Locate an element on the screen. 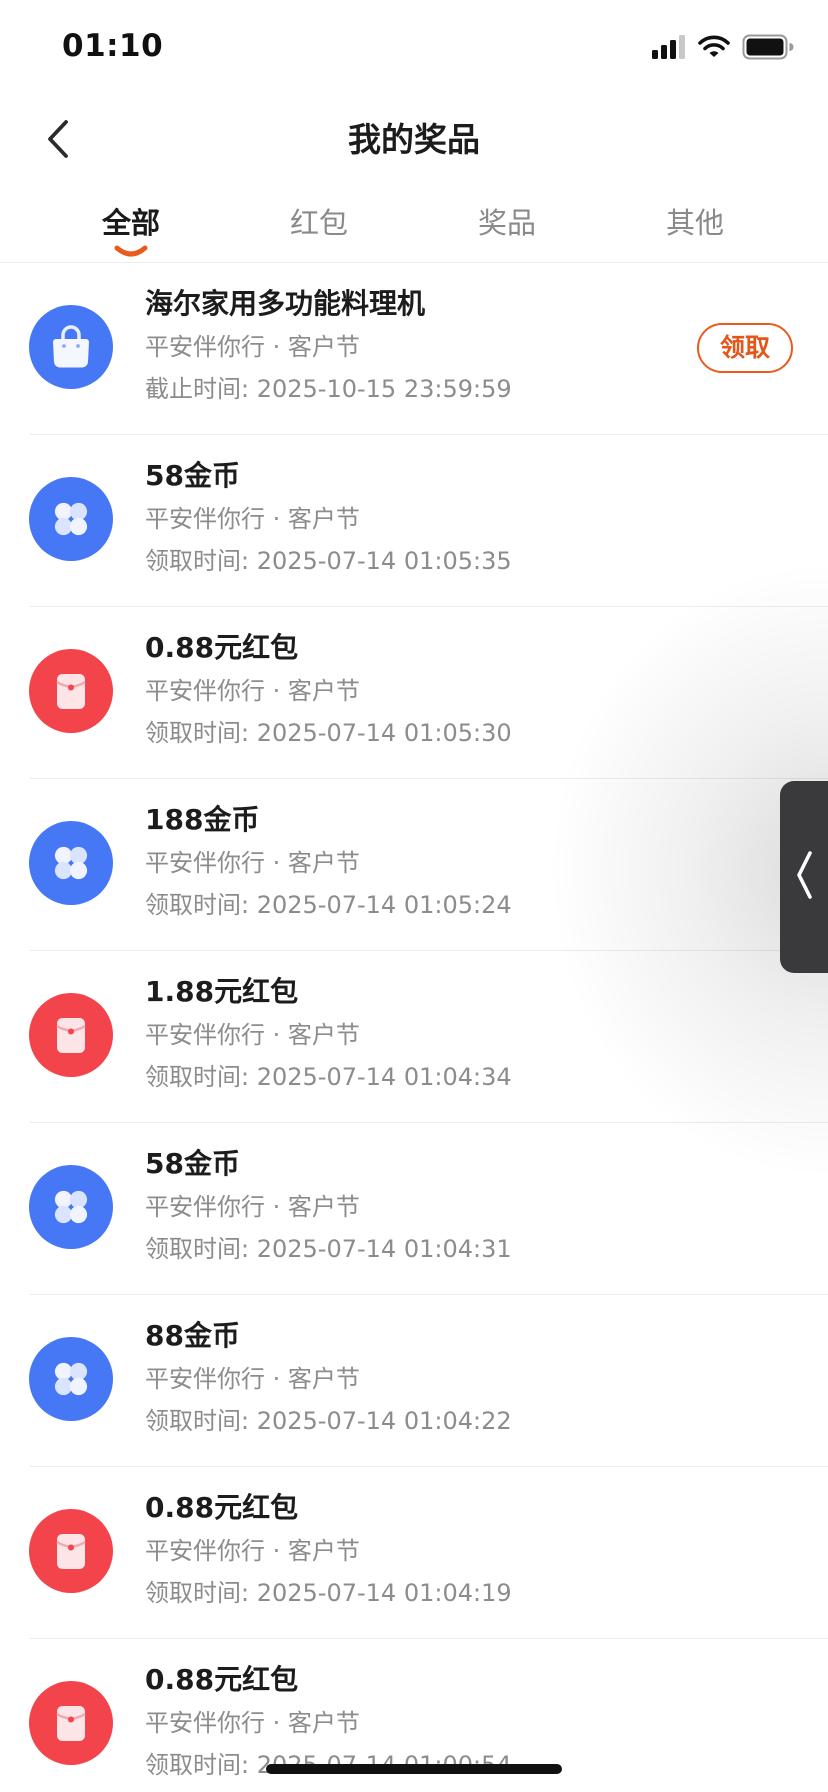 The height and width of the screenshot is (1792, 828). prize-item: 88金币平安伴你行 · 客户节领取时间: 2025-07-14 01:04:22 is located at coordinates (414, 1381).